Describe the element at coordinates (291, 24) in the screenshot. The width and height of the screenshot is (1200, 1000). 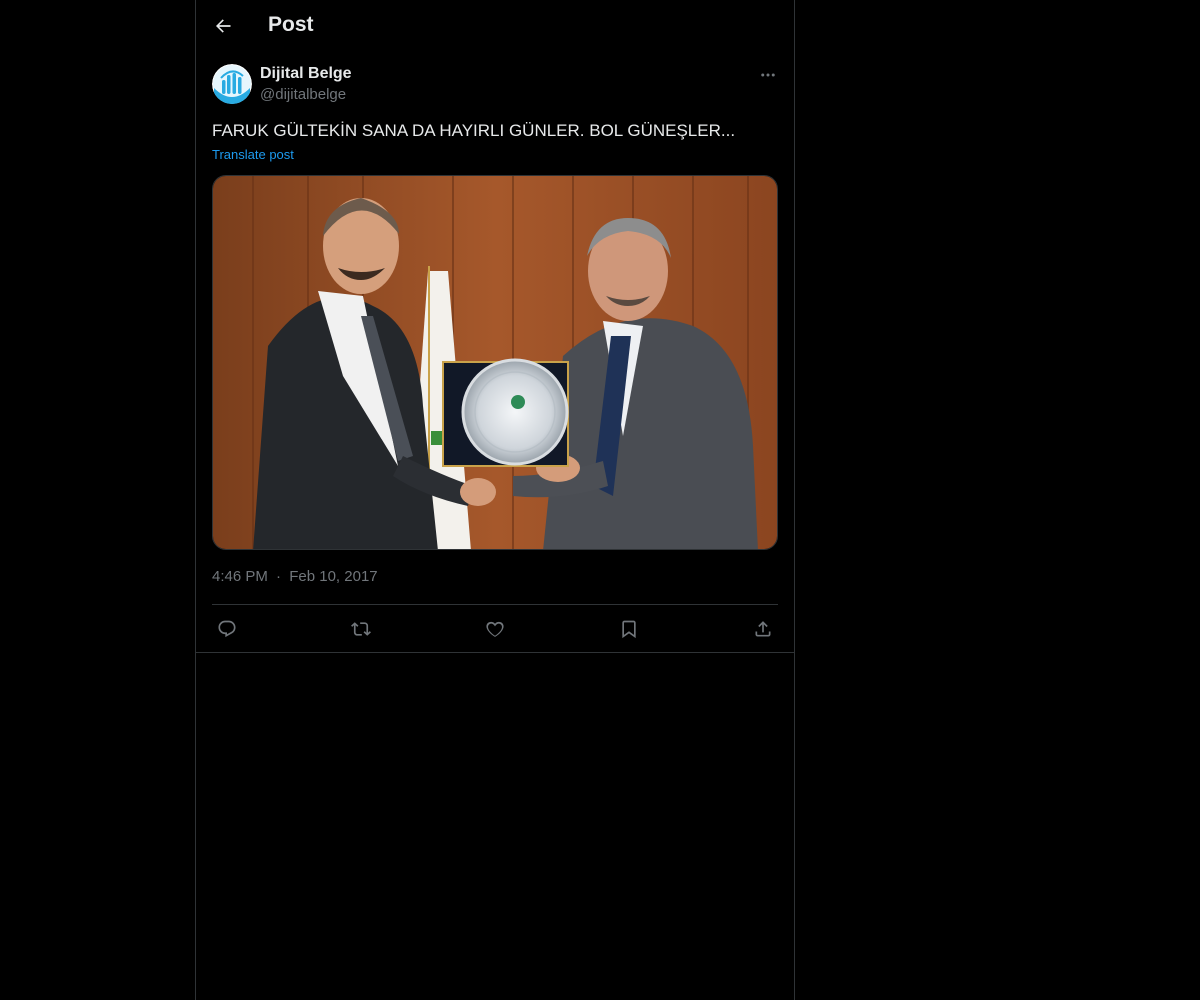
I see `page-title: Post` at that location.